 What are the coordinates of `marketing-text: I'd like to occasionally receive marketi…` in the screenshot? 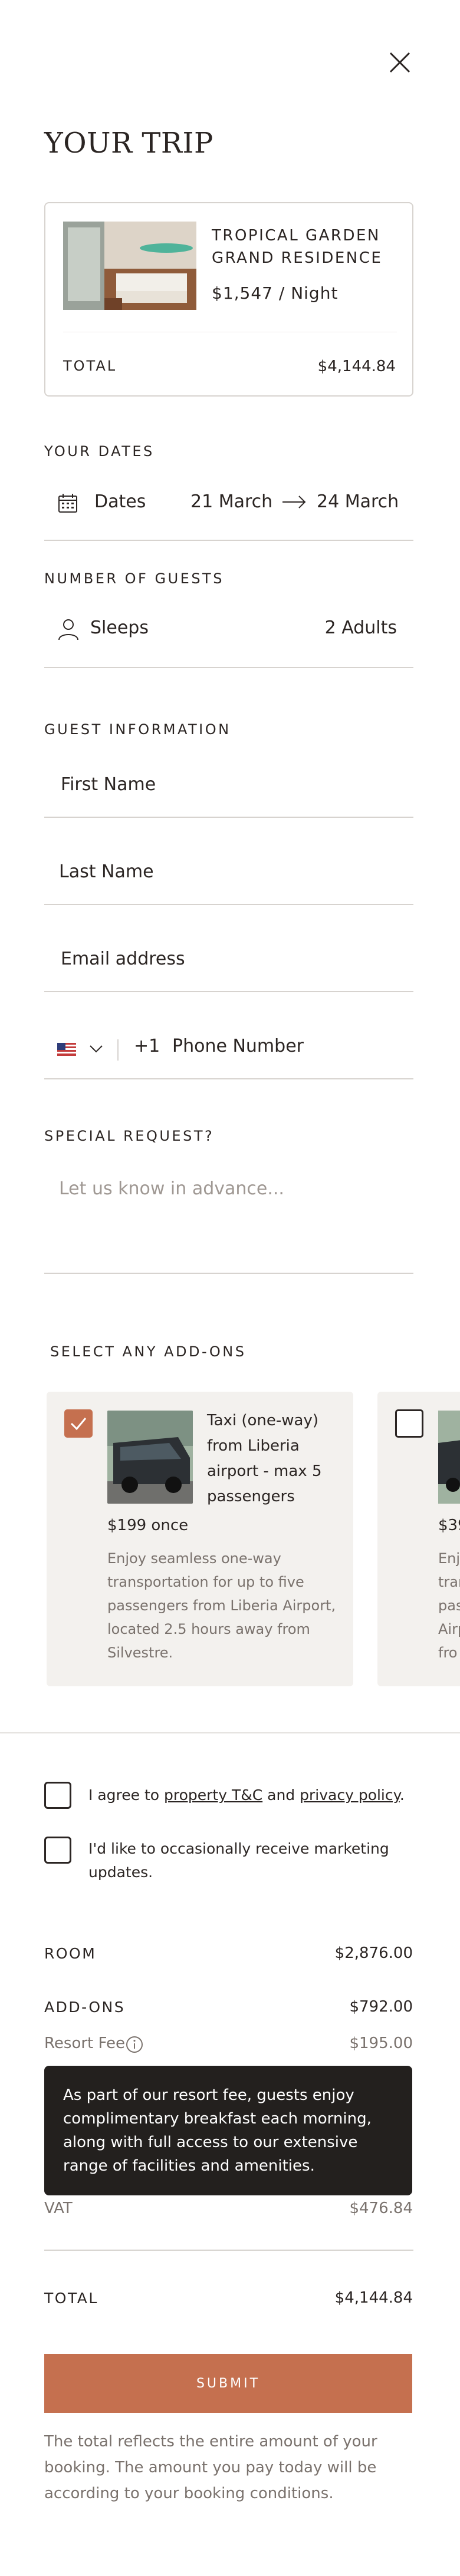 It's located at (238, 1860).